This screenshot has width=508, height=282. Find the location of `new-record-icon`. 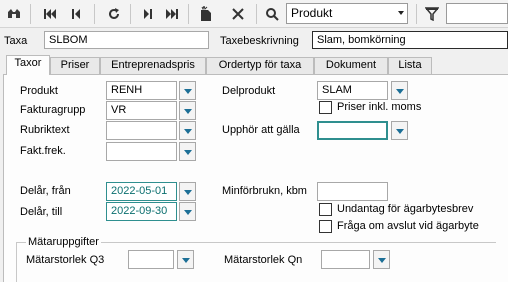

new-record-icon is located at coordinates (206, 14).